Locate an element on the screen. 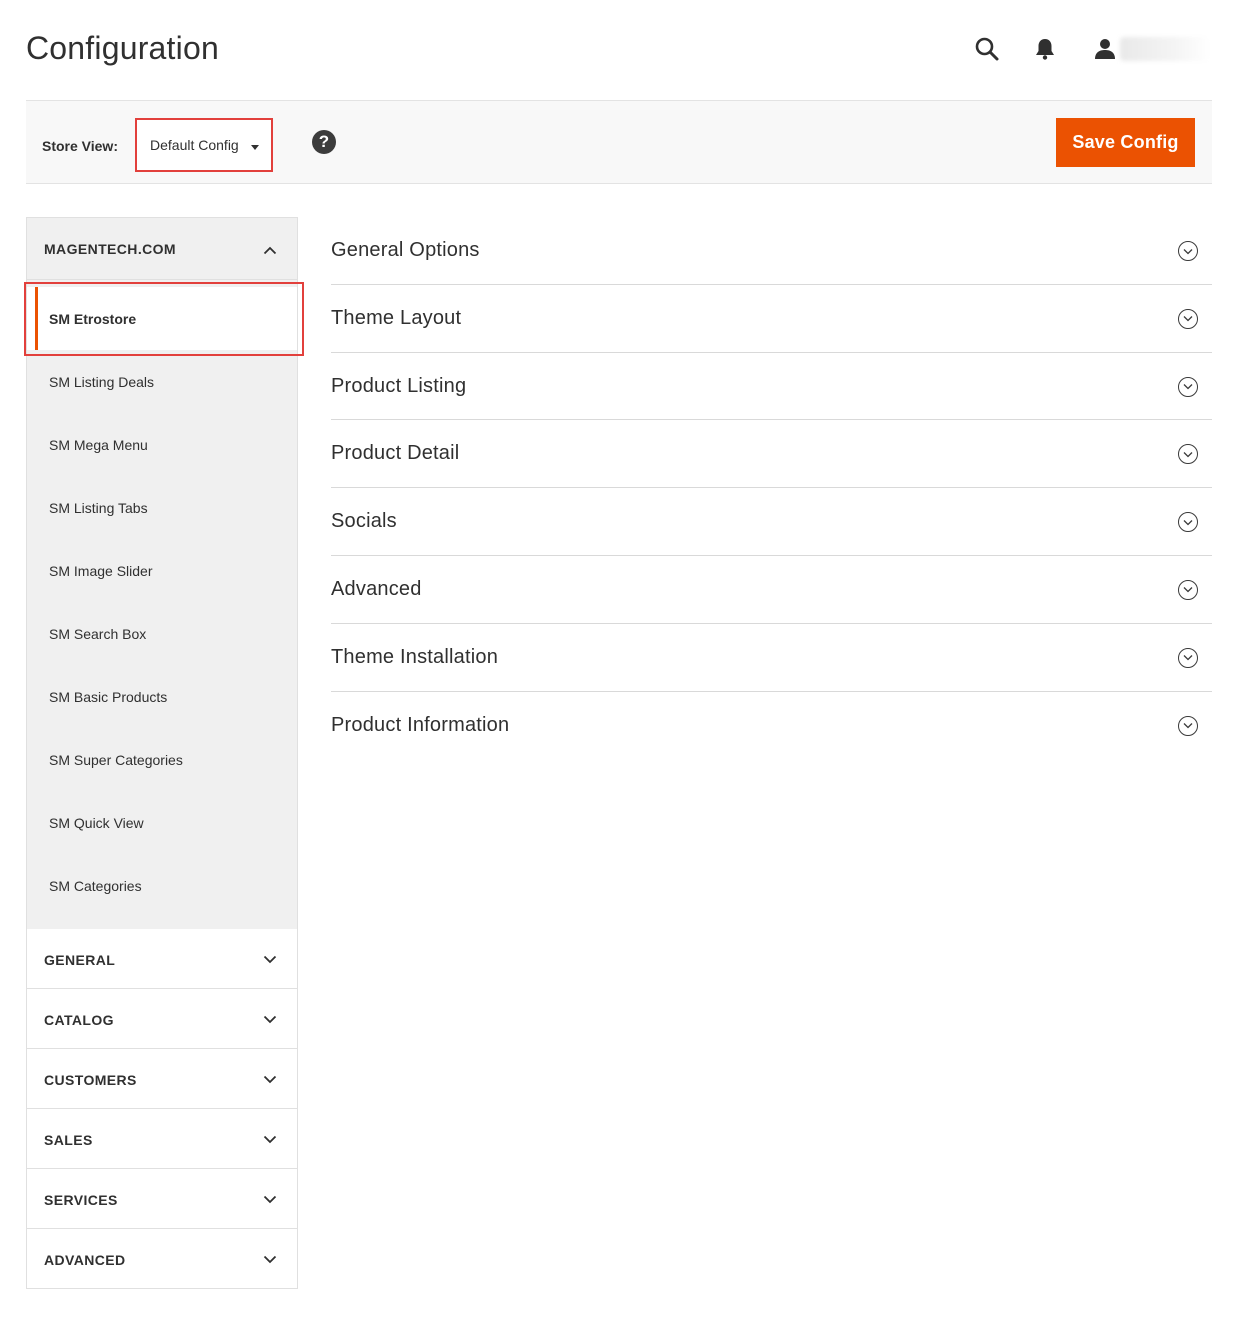 The image size is (1245, 1319). section-theme-layout: Theme Layout is located at coordinates (771, 319).